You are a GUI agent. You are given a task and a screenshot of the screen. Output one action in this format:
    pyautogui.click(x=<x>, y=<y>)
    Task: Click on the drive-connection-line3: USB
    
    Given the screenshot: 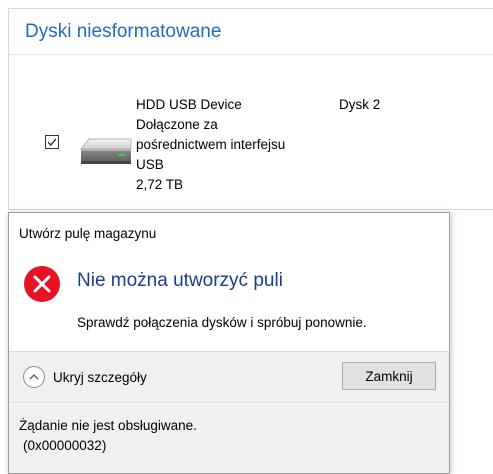 What is the action you would take?
    pyautogui.click(x=150, y=164)
    